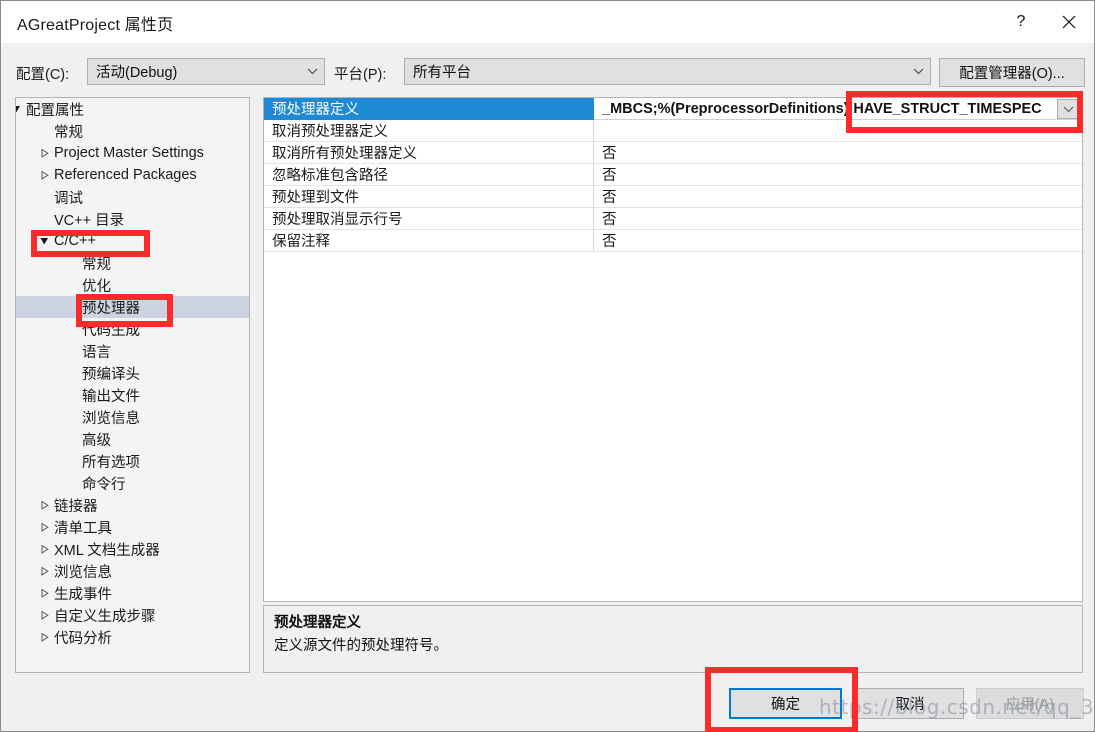  I want to click on tree-item-13: 输出文件, so click(132, 395).